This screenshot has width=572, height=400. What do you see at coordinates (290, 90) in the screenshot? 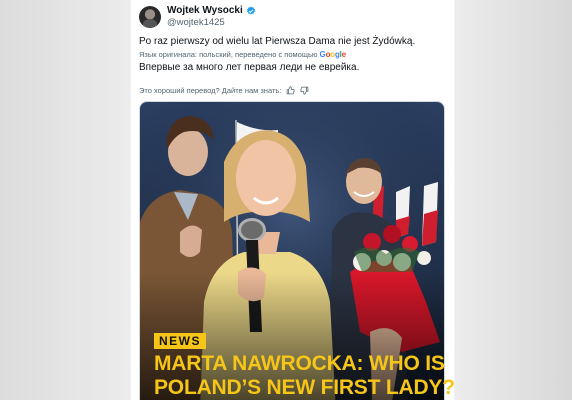
I see `thumbs-up-icon` at bounding box center [290, 90].